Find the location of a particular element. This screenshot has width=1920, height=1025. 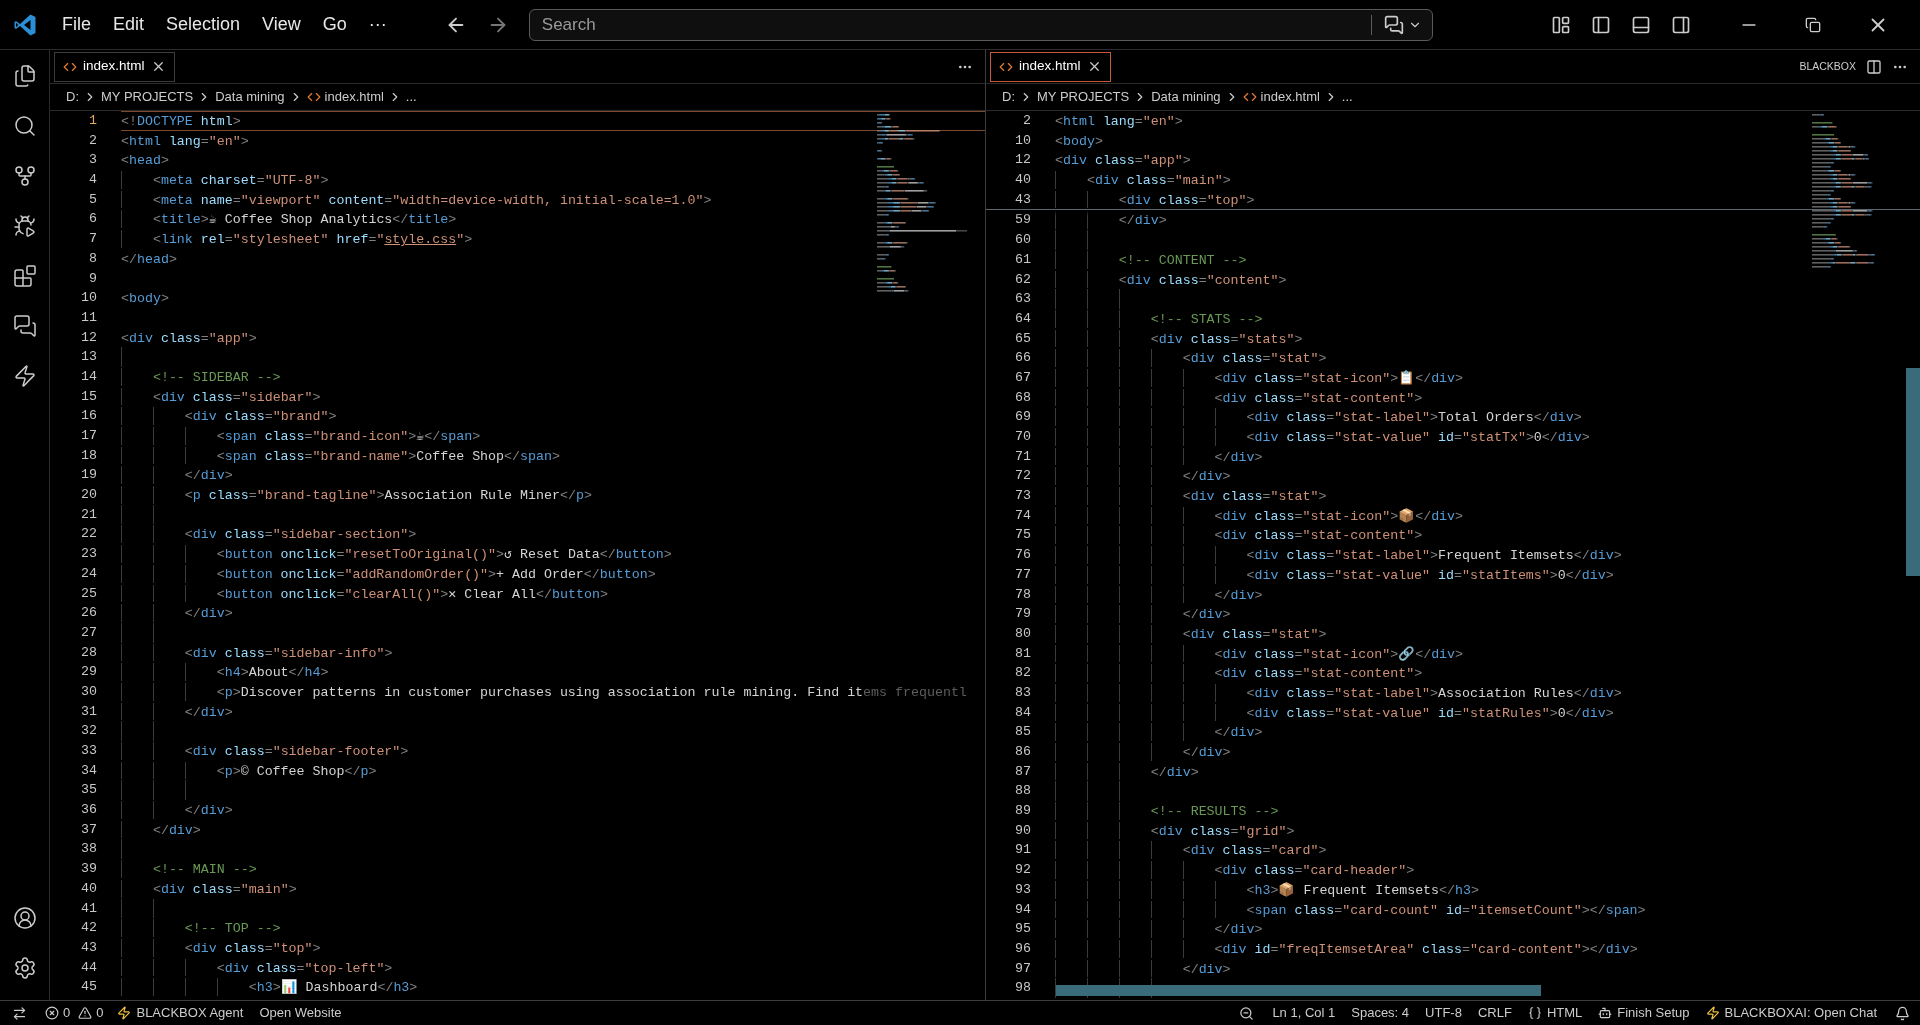

tab-label: index.html is located at coordinates (114, 66).